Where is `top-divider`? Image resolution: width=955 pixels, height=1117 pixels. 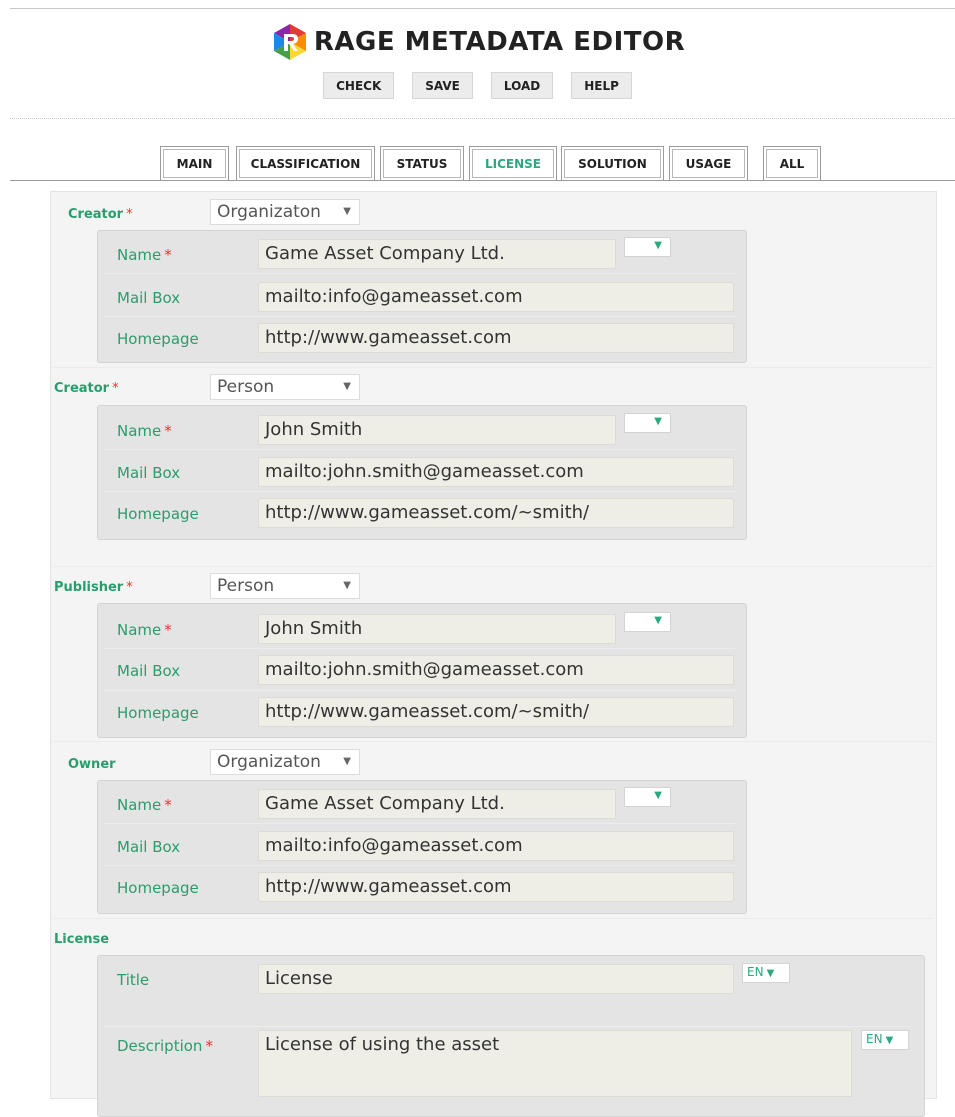 top-divider is located at coordinates (482, 8).